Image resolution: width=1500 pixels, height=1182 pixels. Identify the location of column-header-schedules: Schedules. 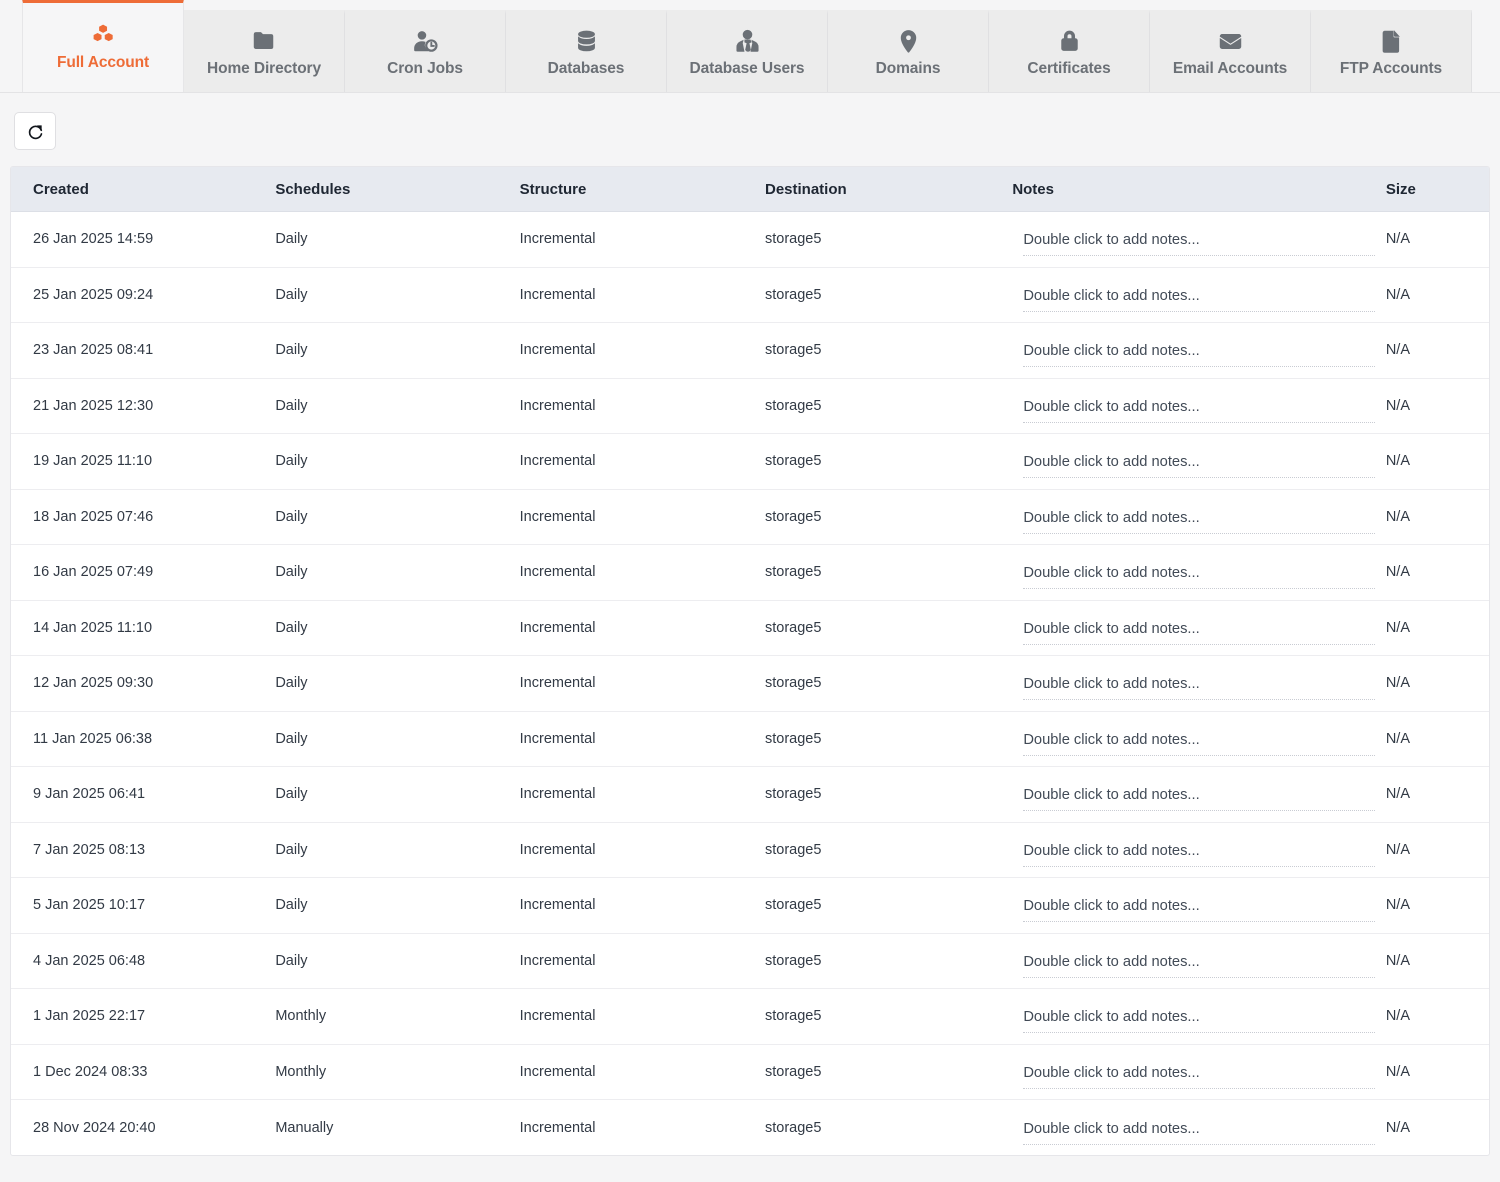
(381, 189).